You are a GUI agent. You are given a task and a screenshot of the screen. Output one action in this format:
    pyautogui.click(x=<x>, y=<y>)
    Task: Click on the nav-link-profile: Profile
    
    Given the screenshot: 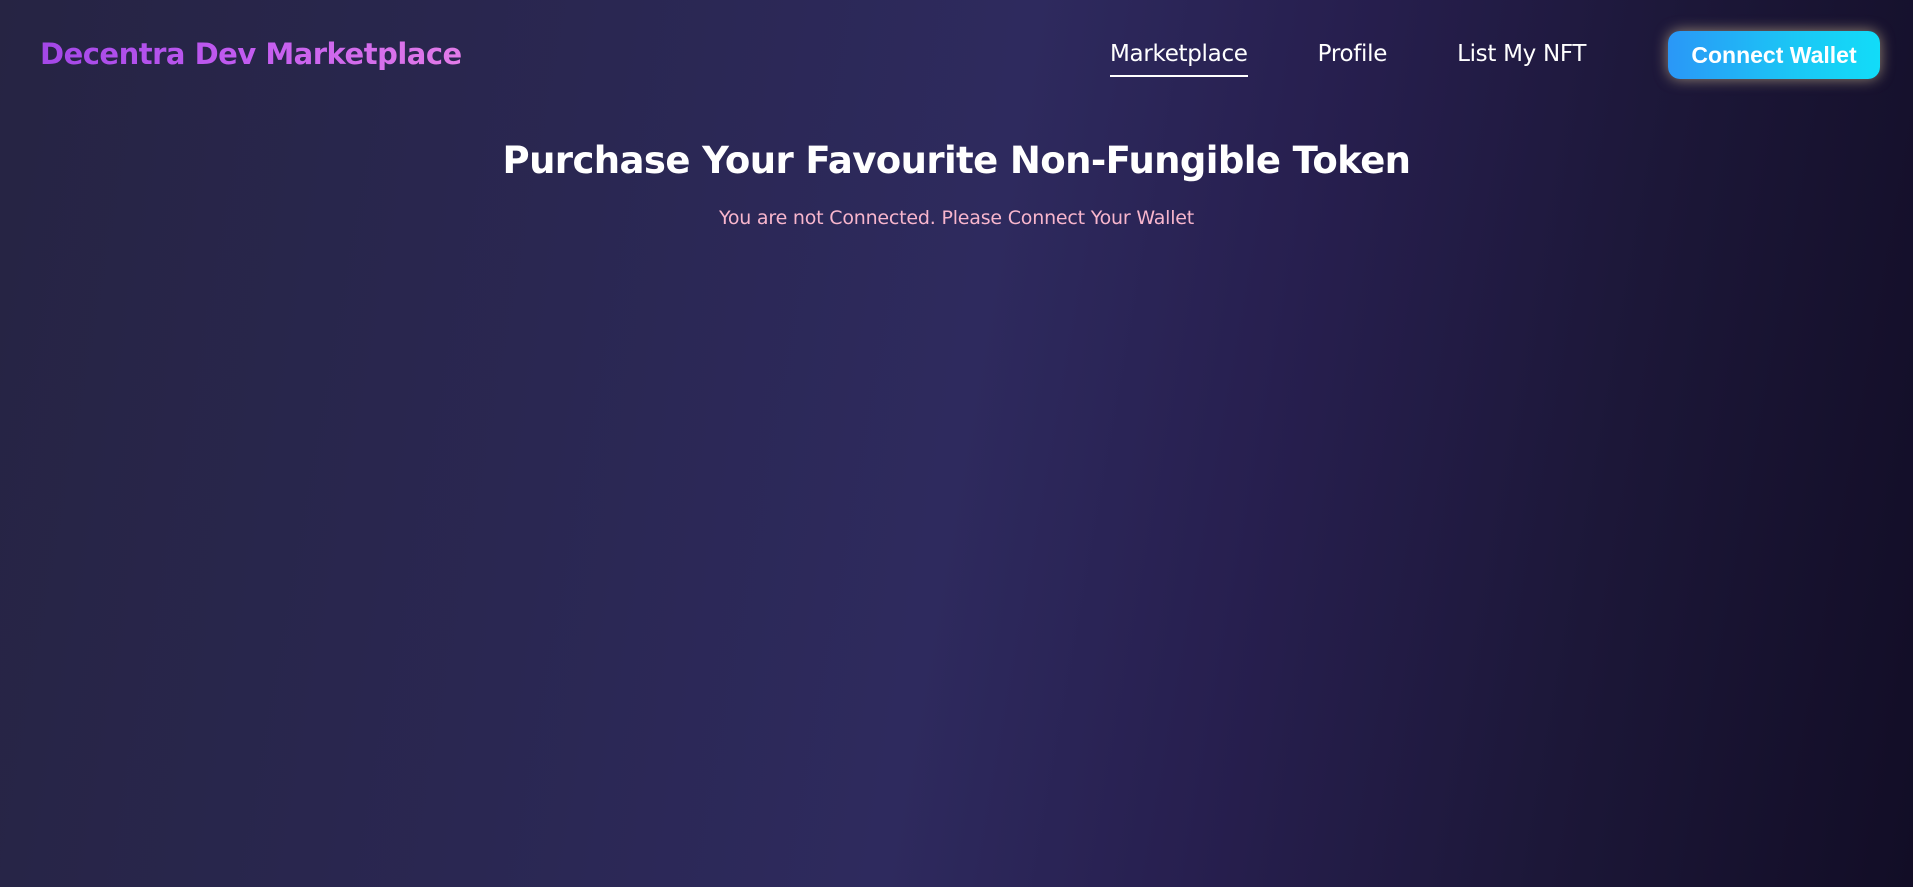 What is the action you would take?
    pyautogui.click(x=1353, y=57)
    